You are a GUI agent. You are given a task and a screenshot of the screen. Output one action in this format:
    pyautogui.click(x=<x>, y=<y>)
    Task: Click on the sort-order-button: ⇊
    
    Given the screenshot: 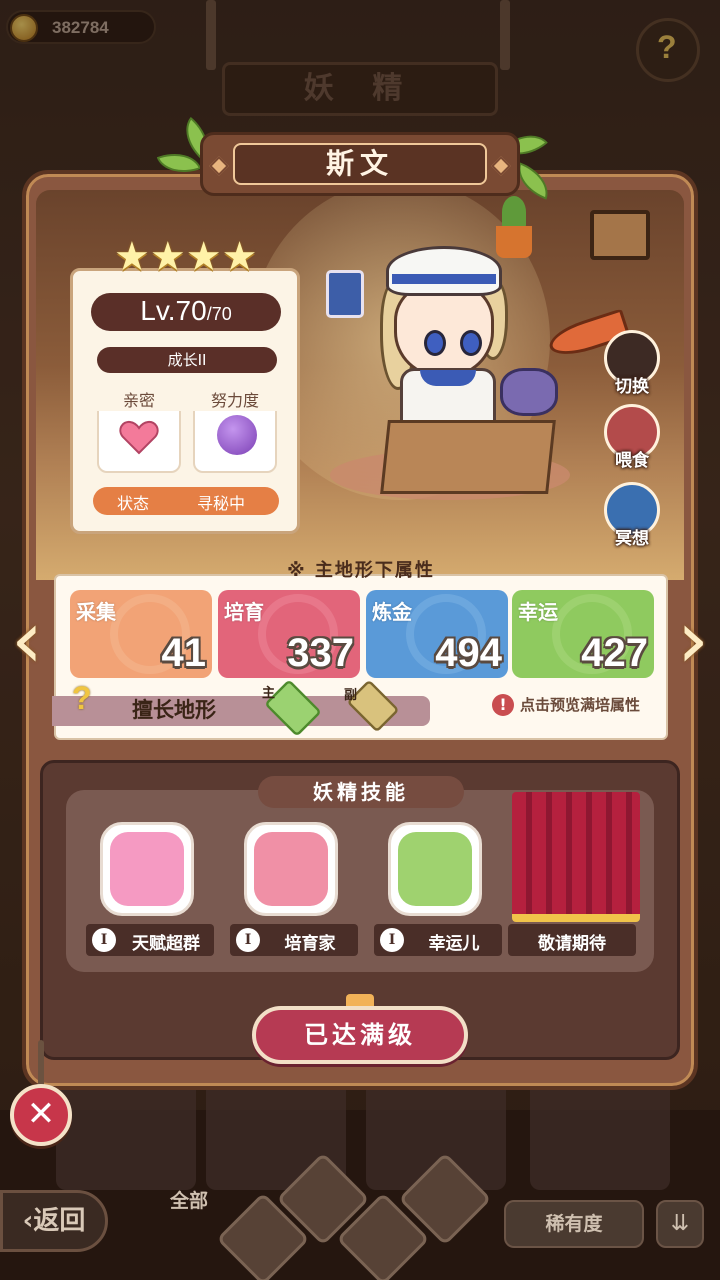 What is the action you would take?
    pyautogui.click(x=680, y=1224)
    